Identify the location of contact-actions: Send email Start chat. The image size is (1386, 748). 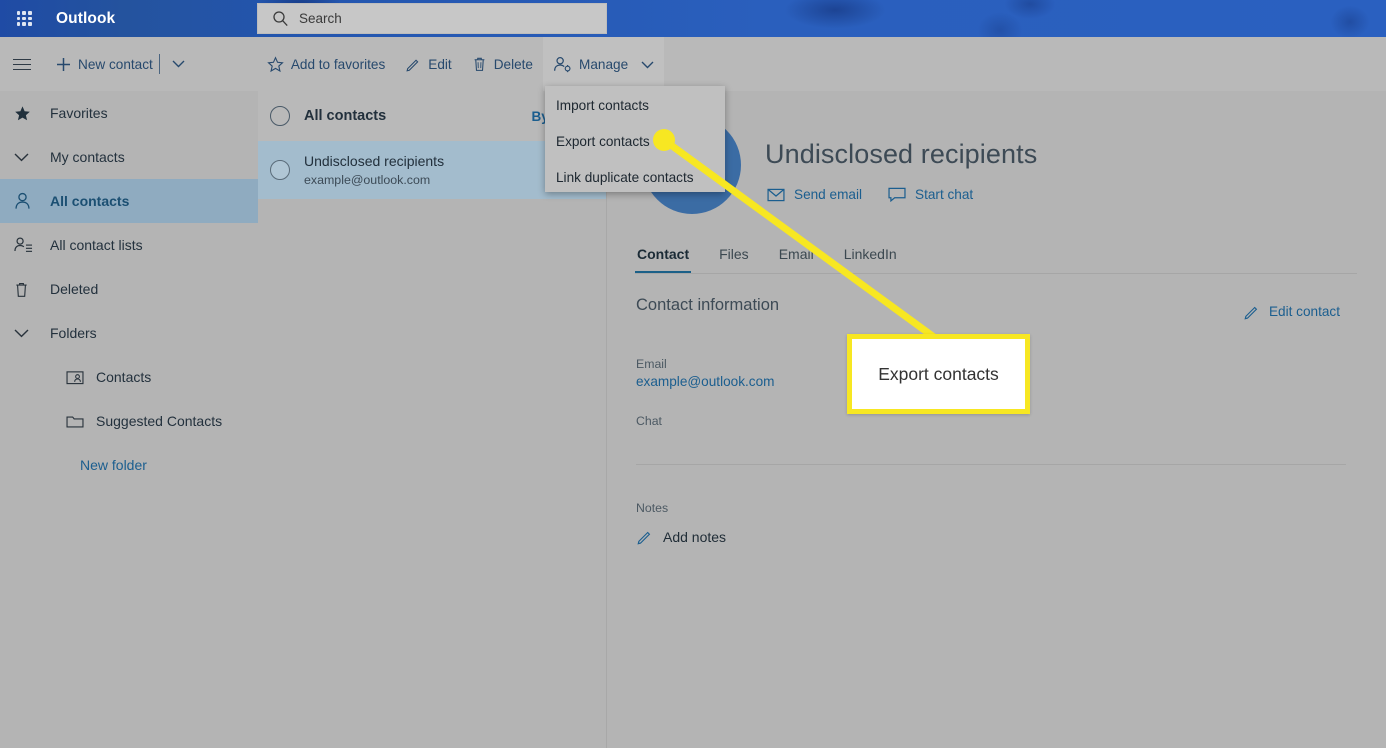
(870, 194).